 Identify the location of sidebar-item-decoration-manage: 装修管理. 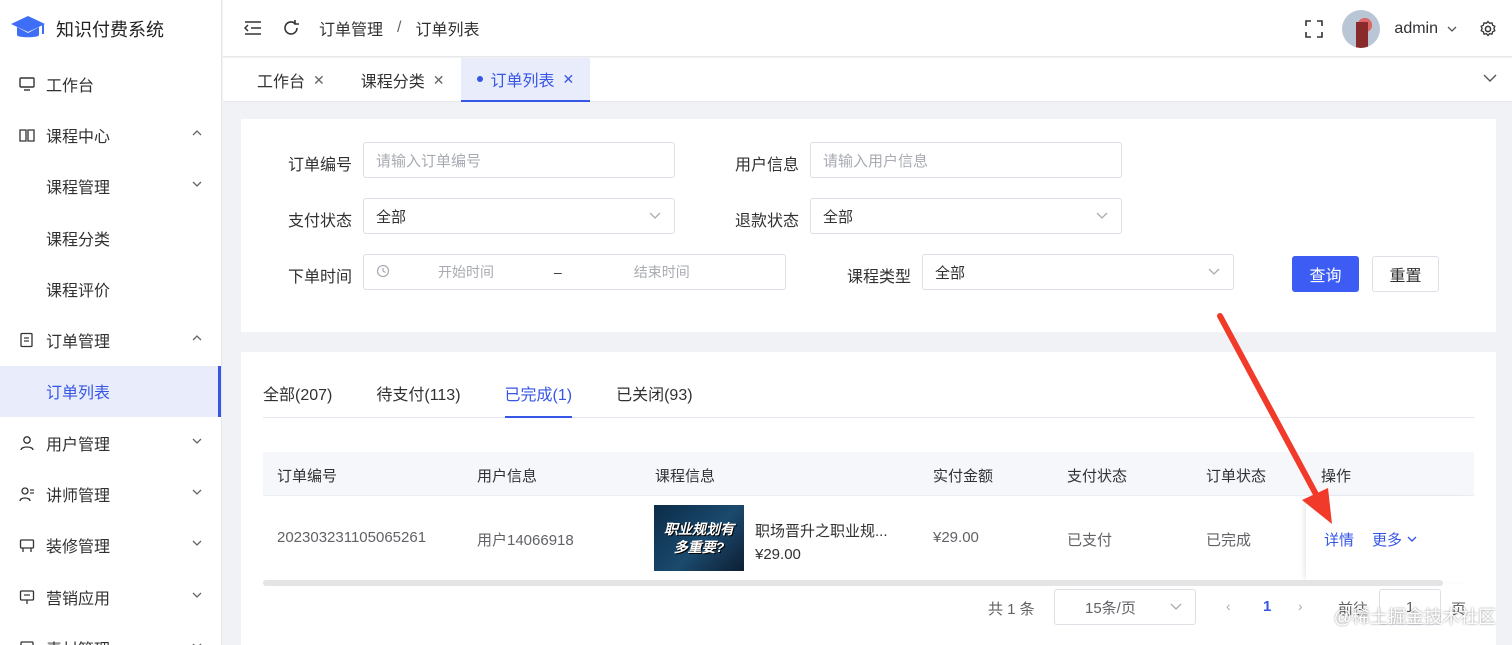
(110, 545).